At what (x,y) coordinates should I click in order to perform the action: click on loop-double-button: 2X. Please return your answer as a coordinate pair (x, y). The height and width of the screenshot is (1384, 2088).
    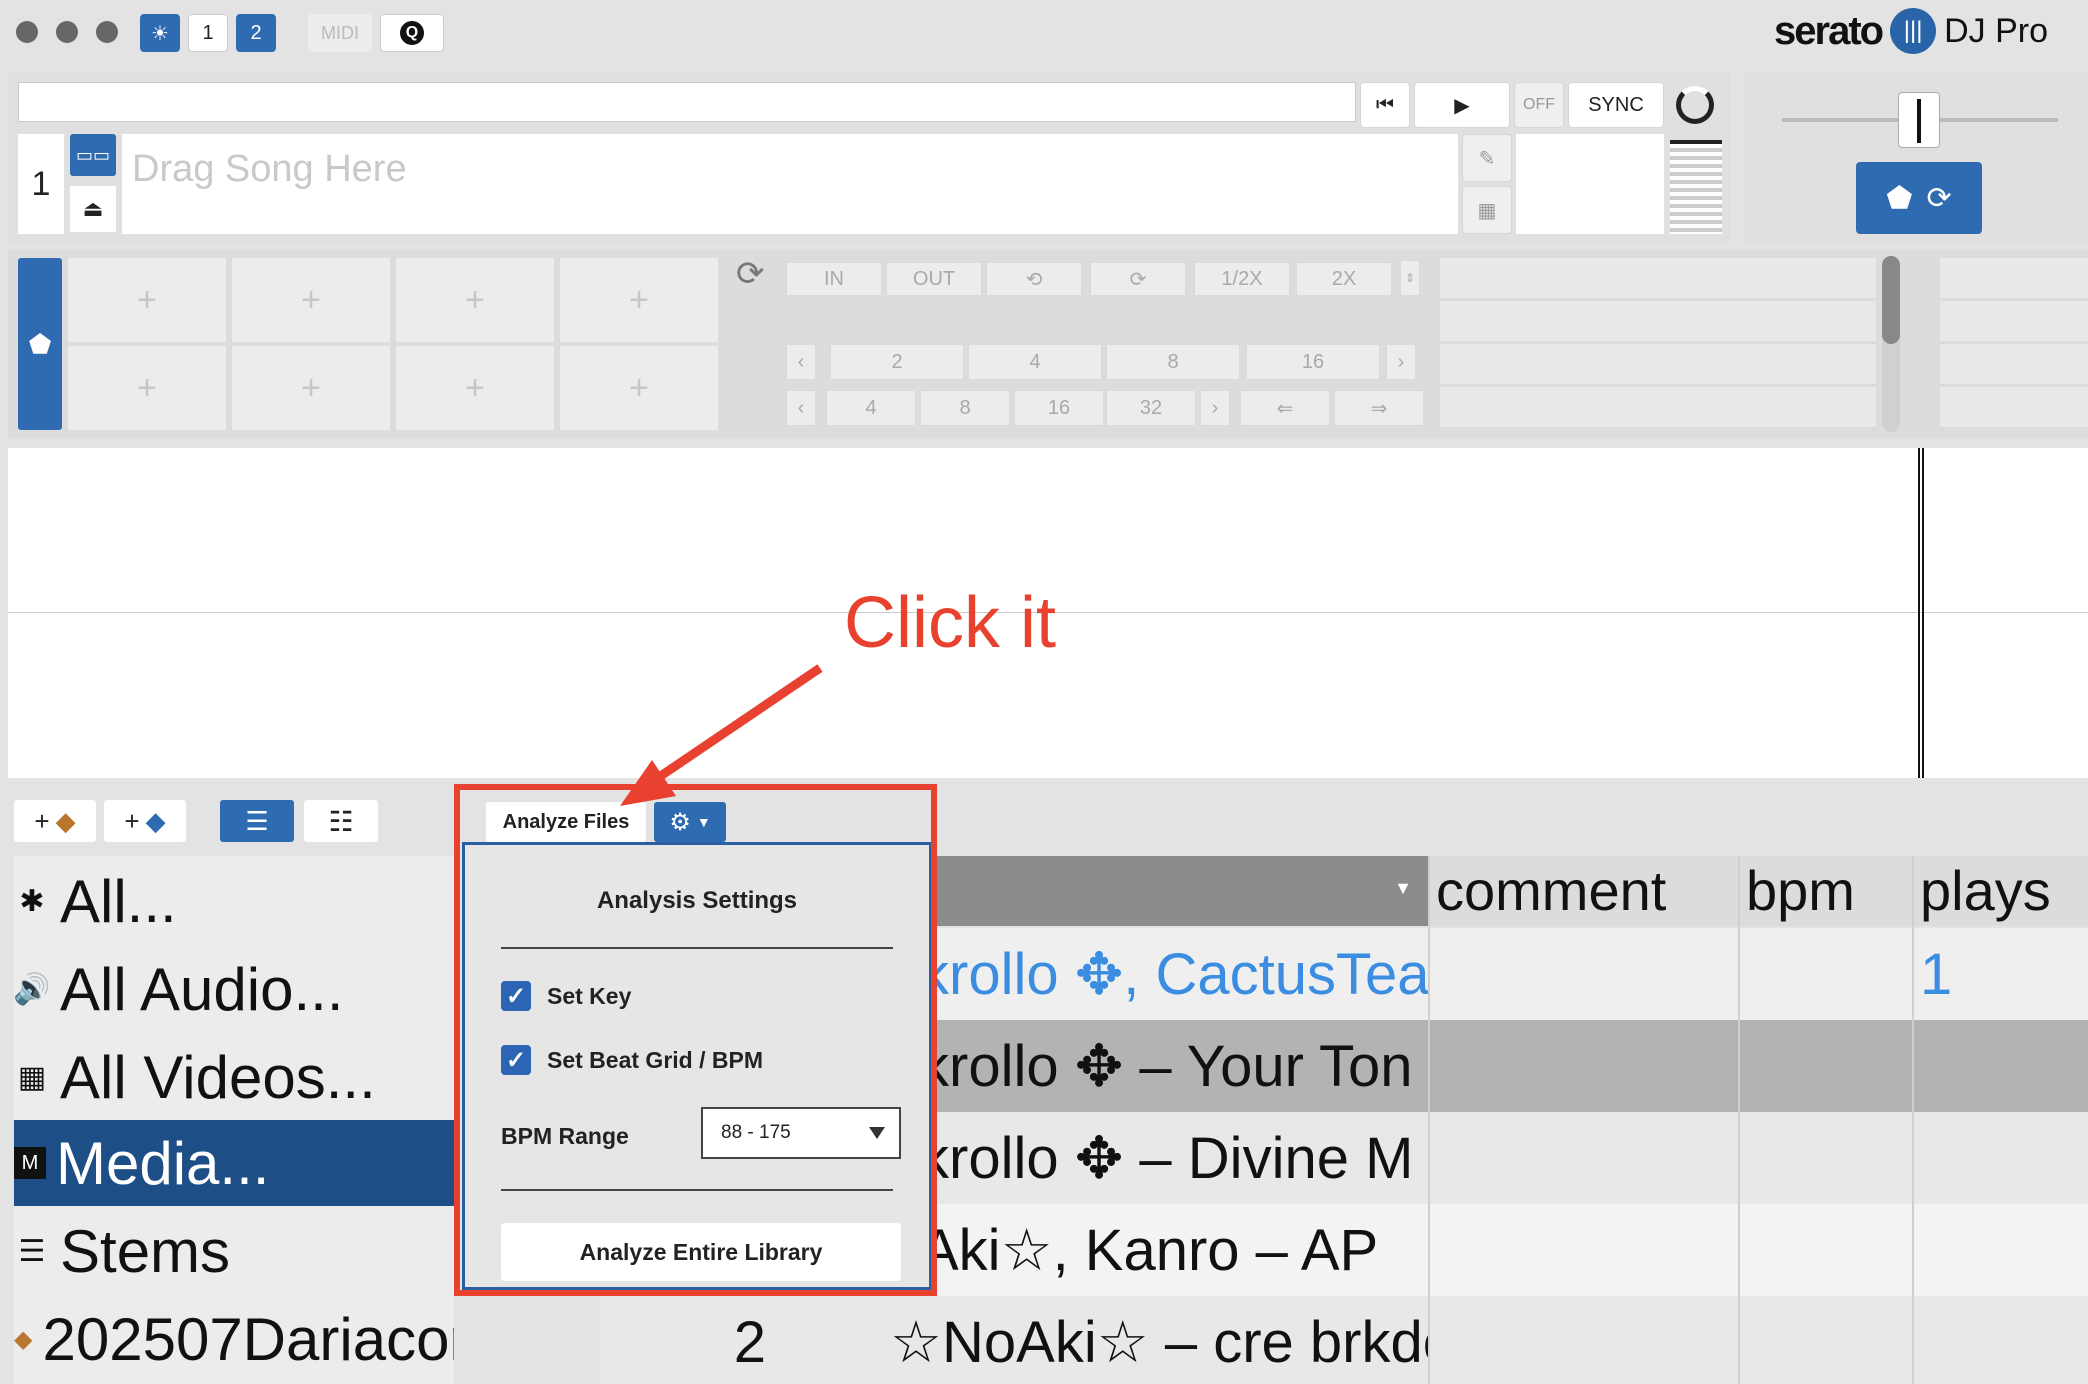
    Looking at the image, I should click on (1344, 279).